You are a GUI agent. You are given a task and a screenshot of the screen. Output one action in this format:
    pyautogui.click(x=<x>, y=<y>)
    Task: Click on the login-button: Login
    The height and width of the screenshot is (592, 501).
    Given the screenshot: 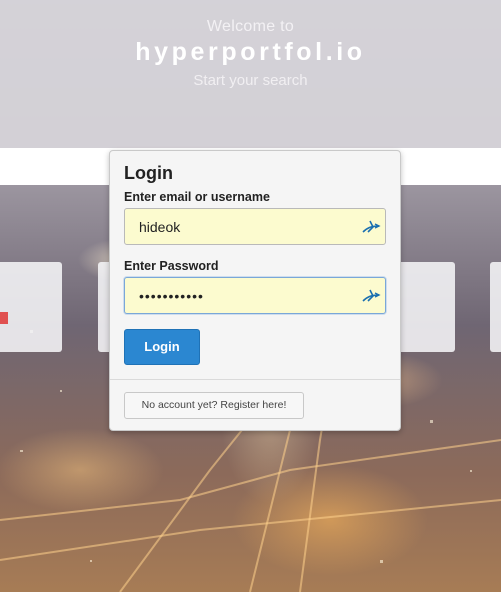 What is the action you would take?
    pyautogui.click(x=162, y=347)
    